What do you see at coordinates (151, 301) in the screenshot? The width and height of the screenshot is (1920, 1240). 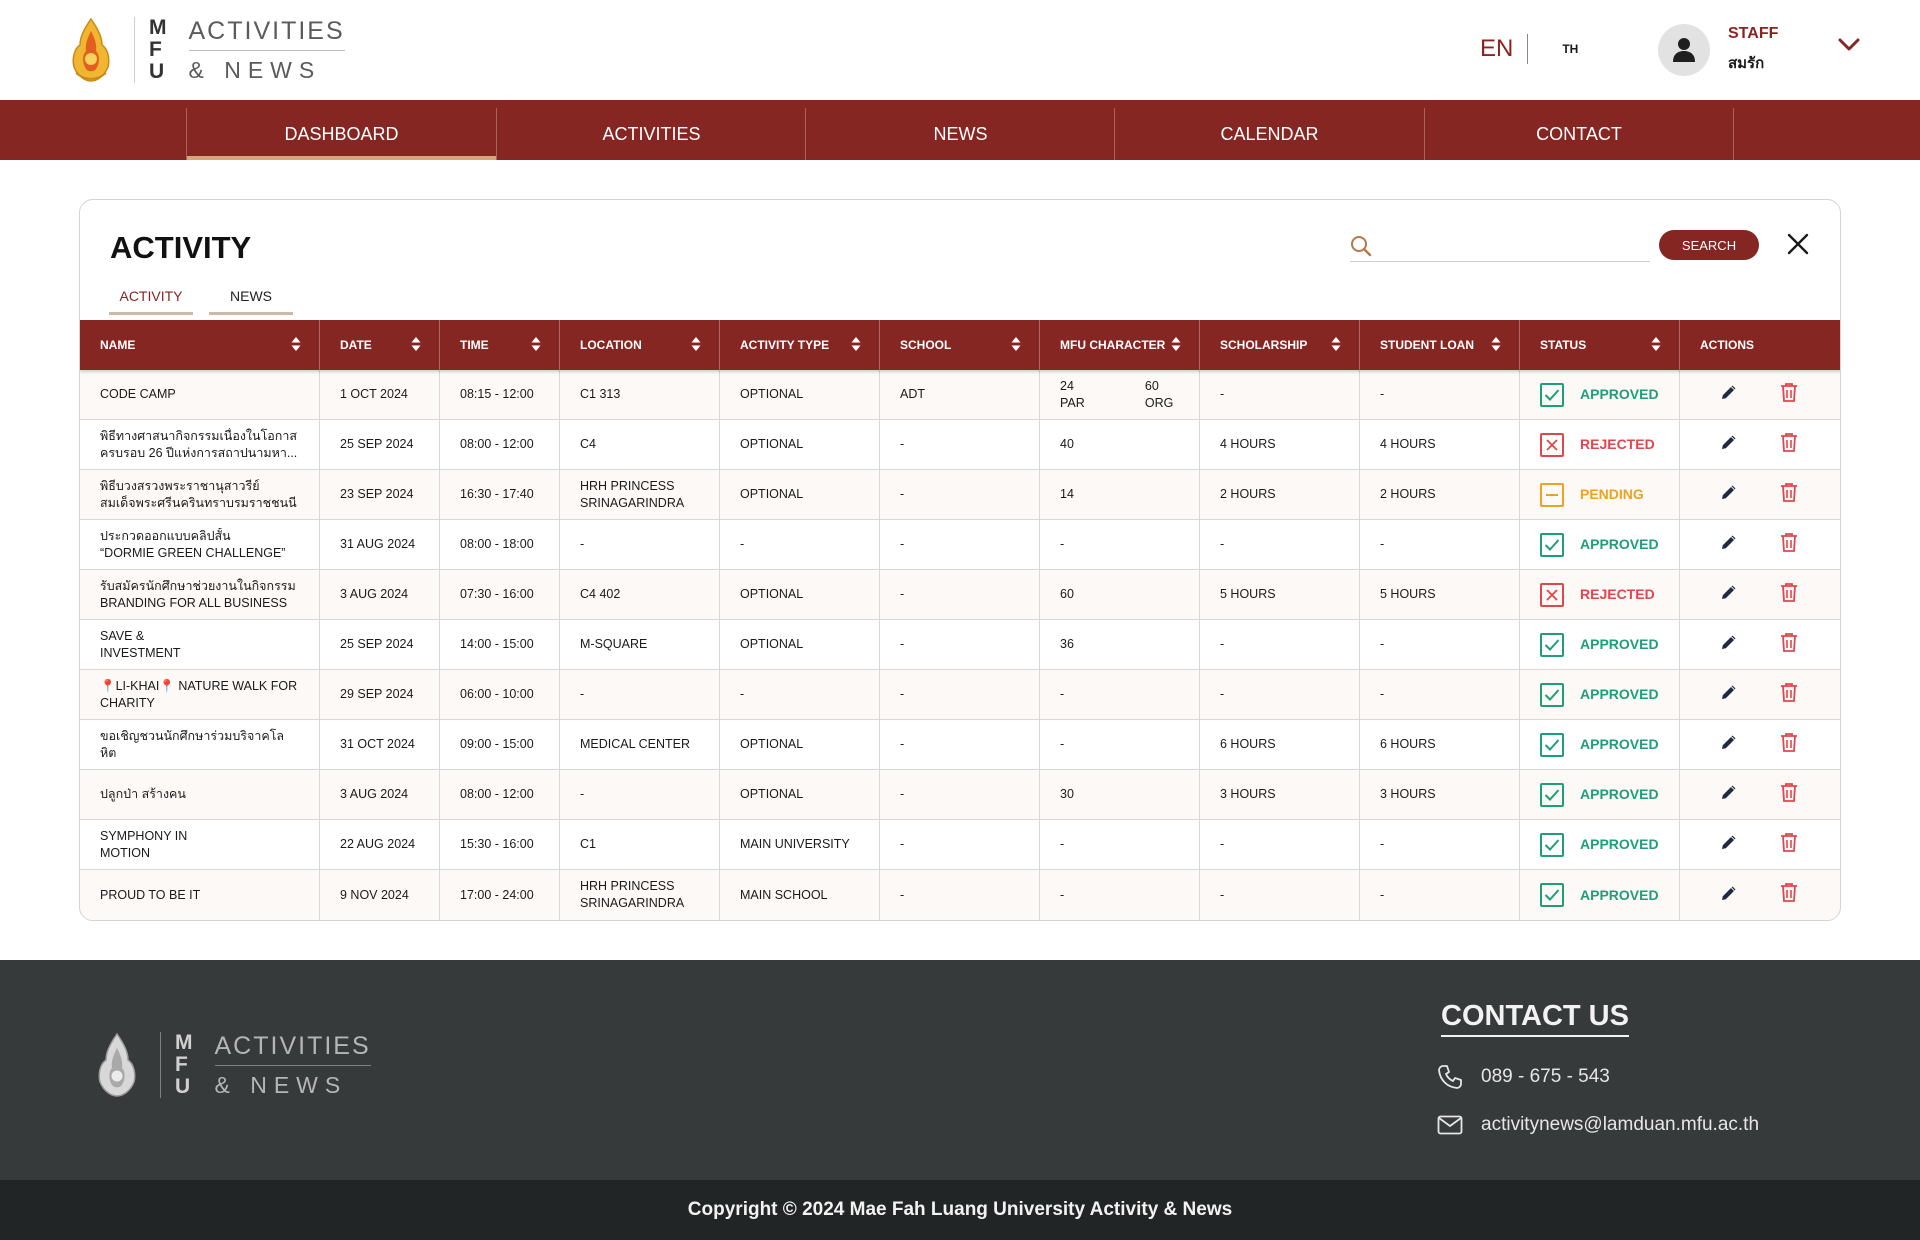 I see `tab-activity: ACTIVITY` at bounding box center [151, 301].